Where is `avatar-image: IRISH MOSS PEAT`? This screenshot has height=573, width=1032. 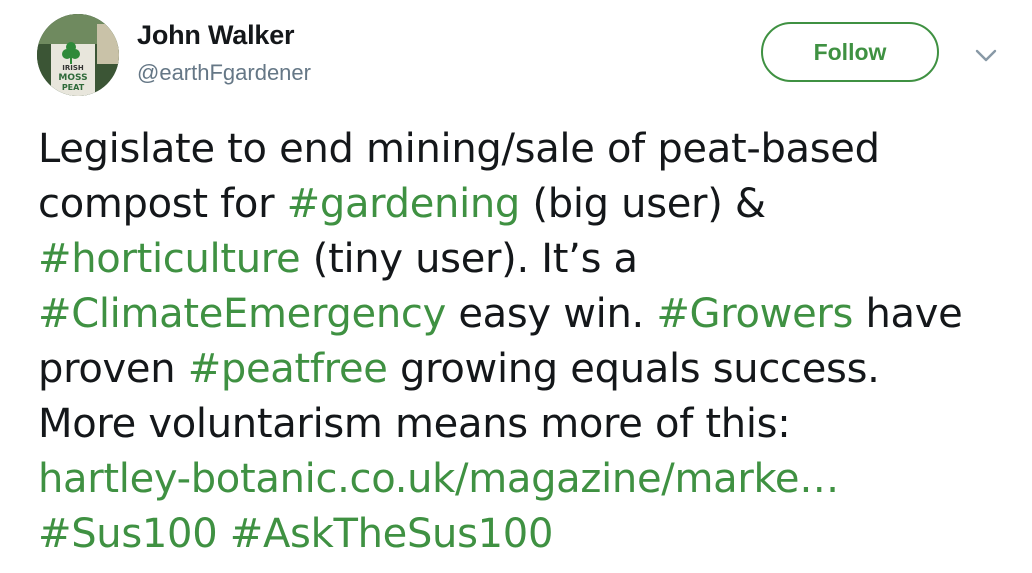 avatar-image: IRISH MOSS PEAT is located at coordinates (78, 55).